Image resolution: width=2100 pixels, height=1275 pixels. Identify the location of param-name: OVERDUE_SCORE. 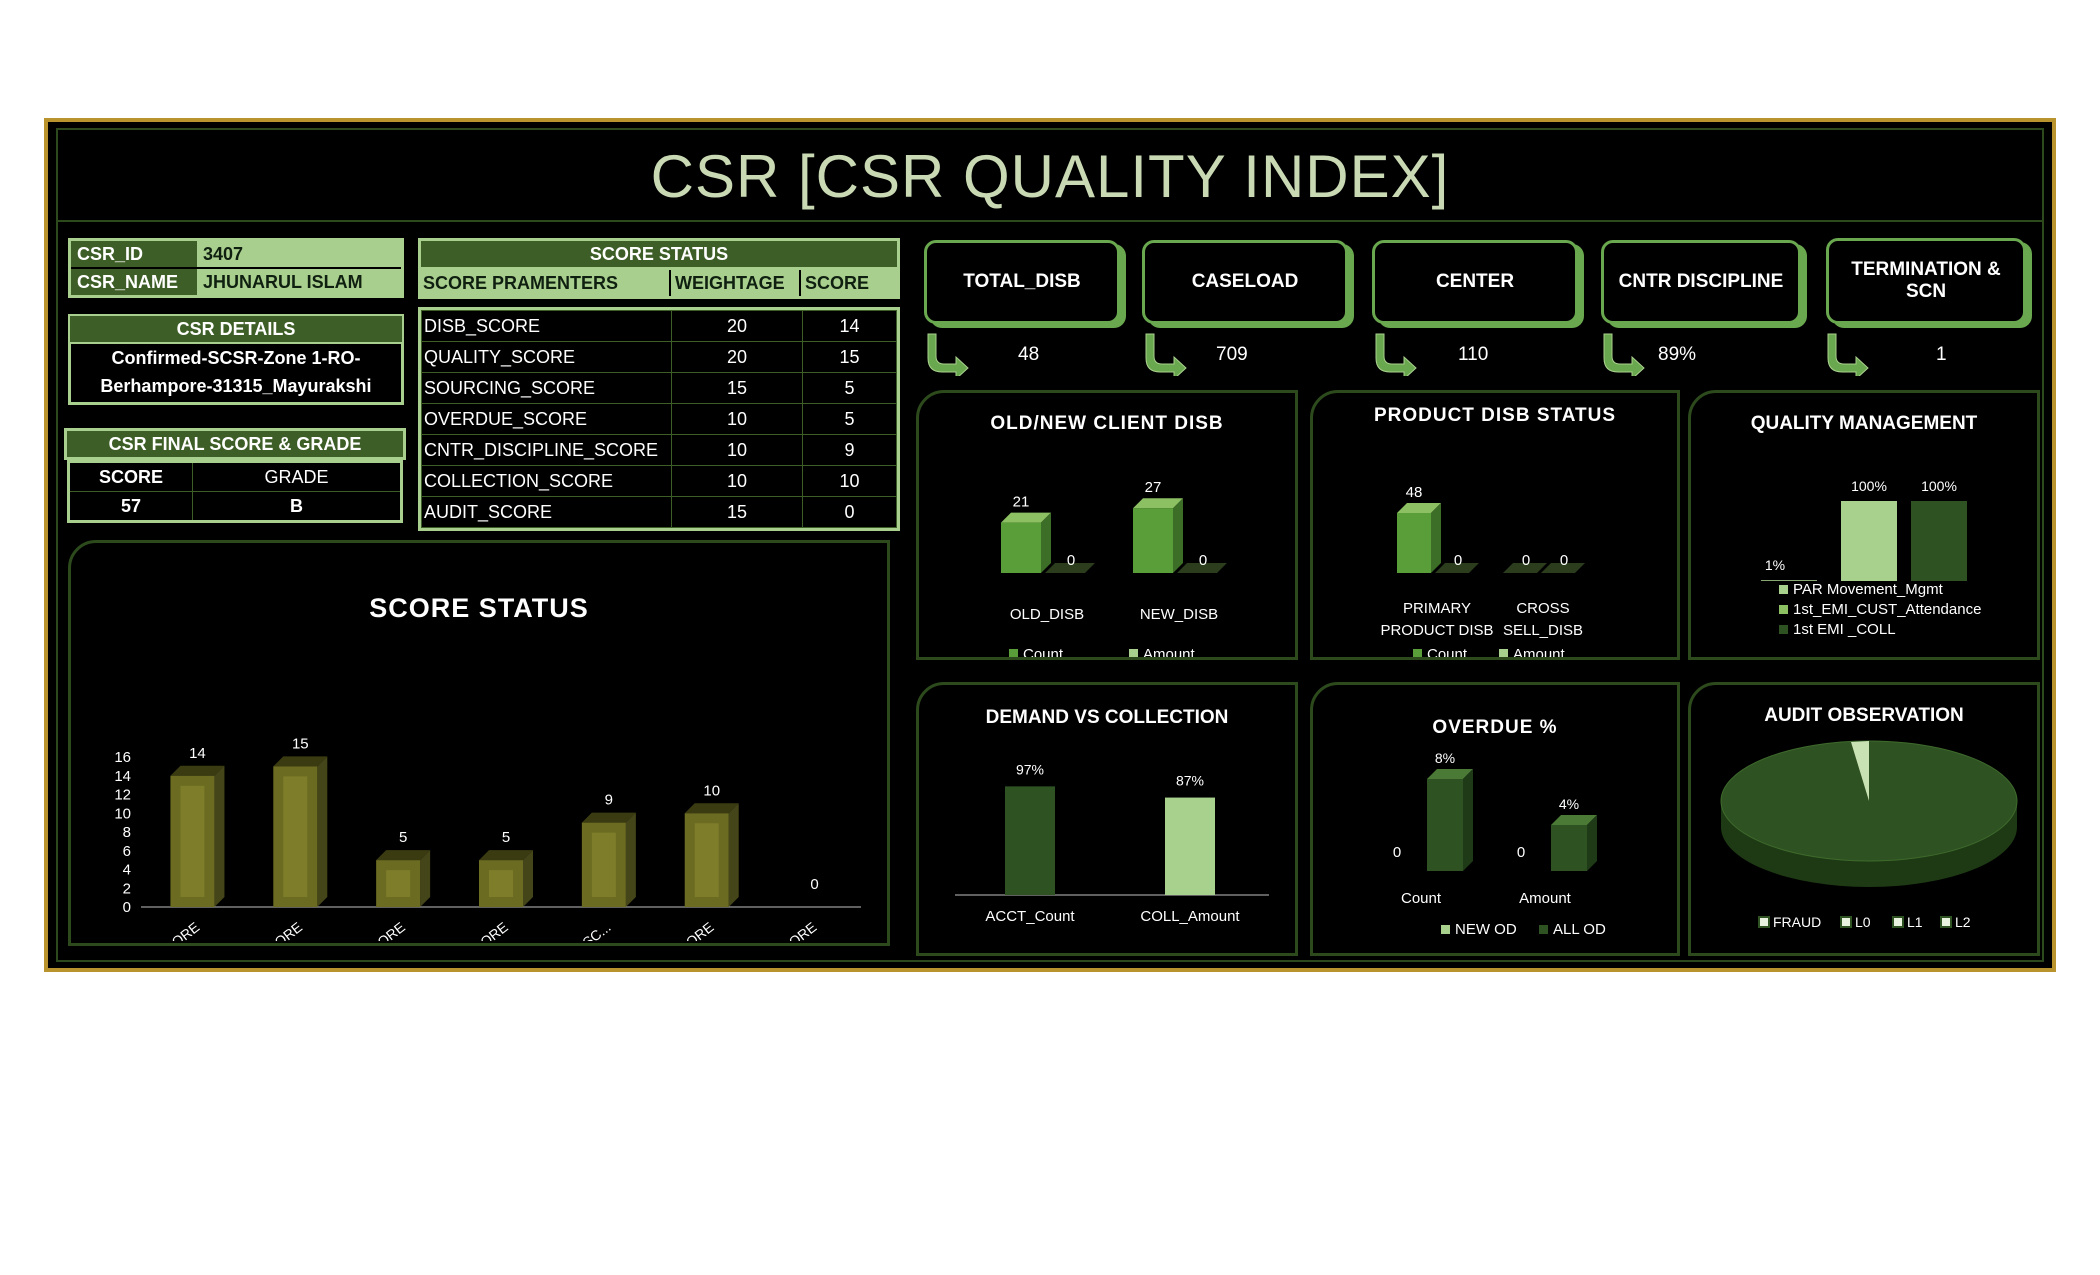
(546, 419).